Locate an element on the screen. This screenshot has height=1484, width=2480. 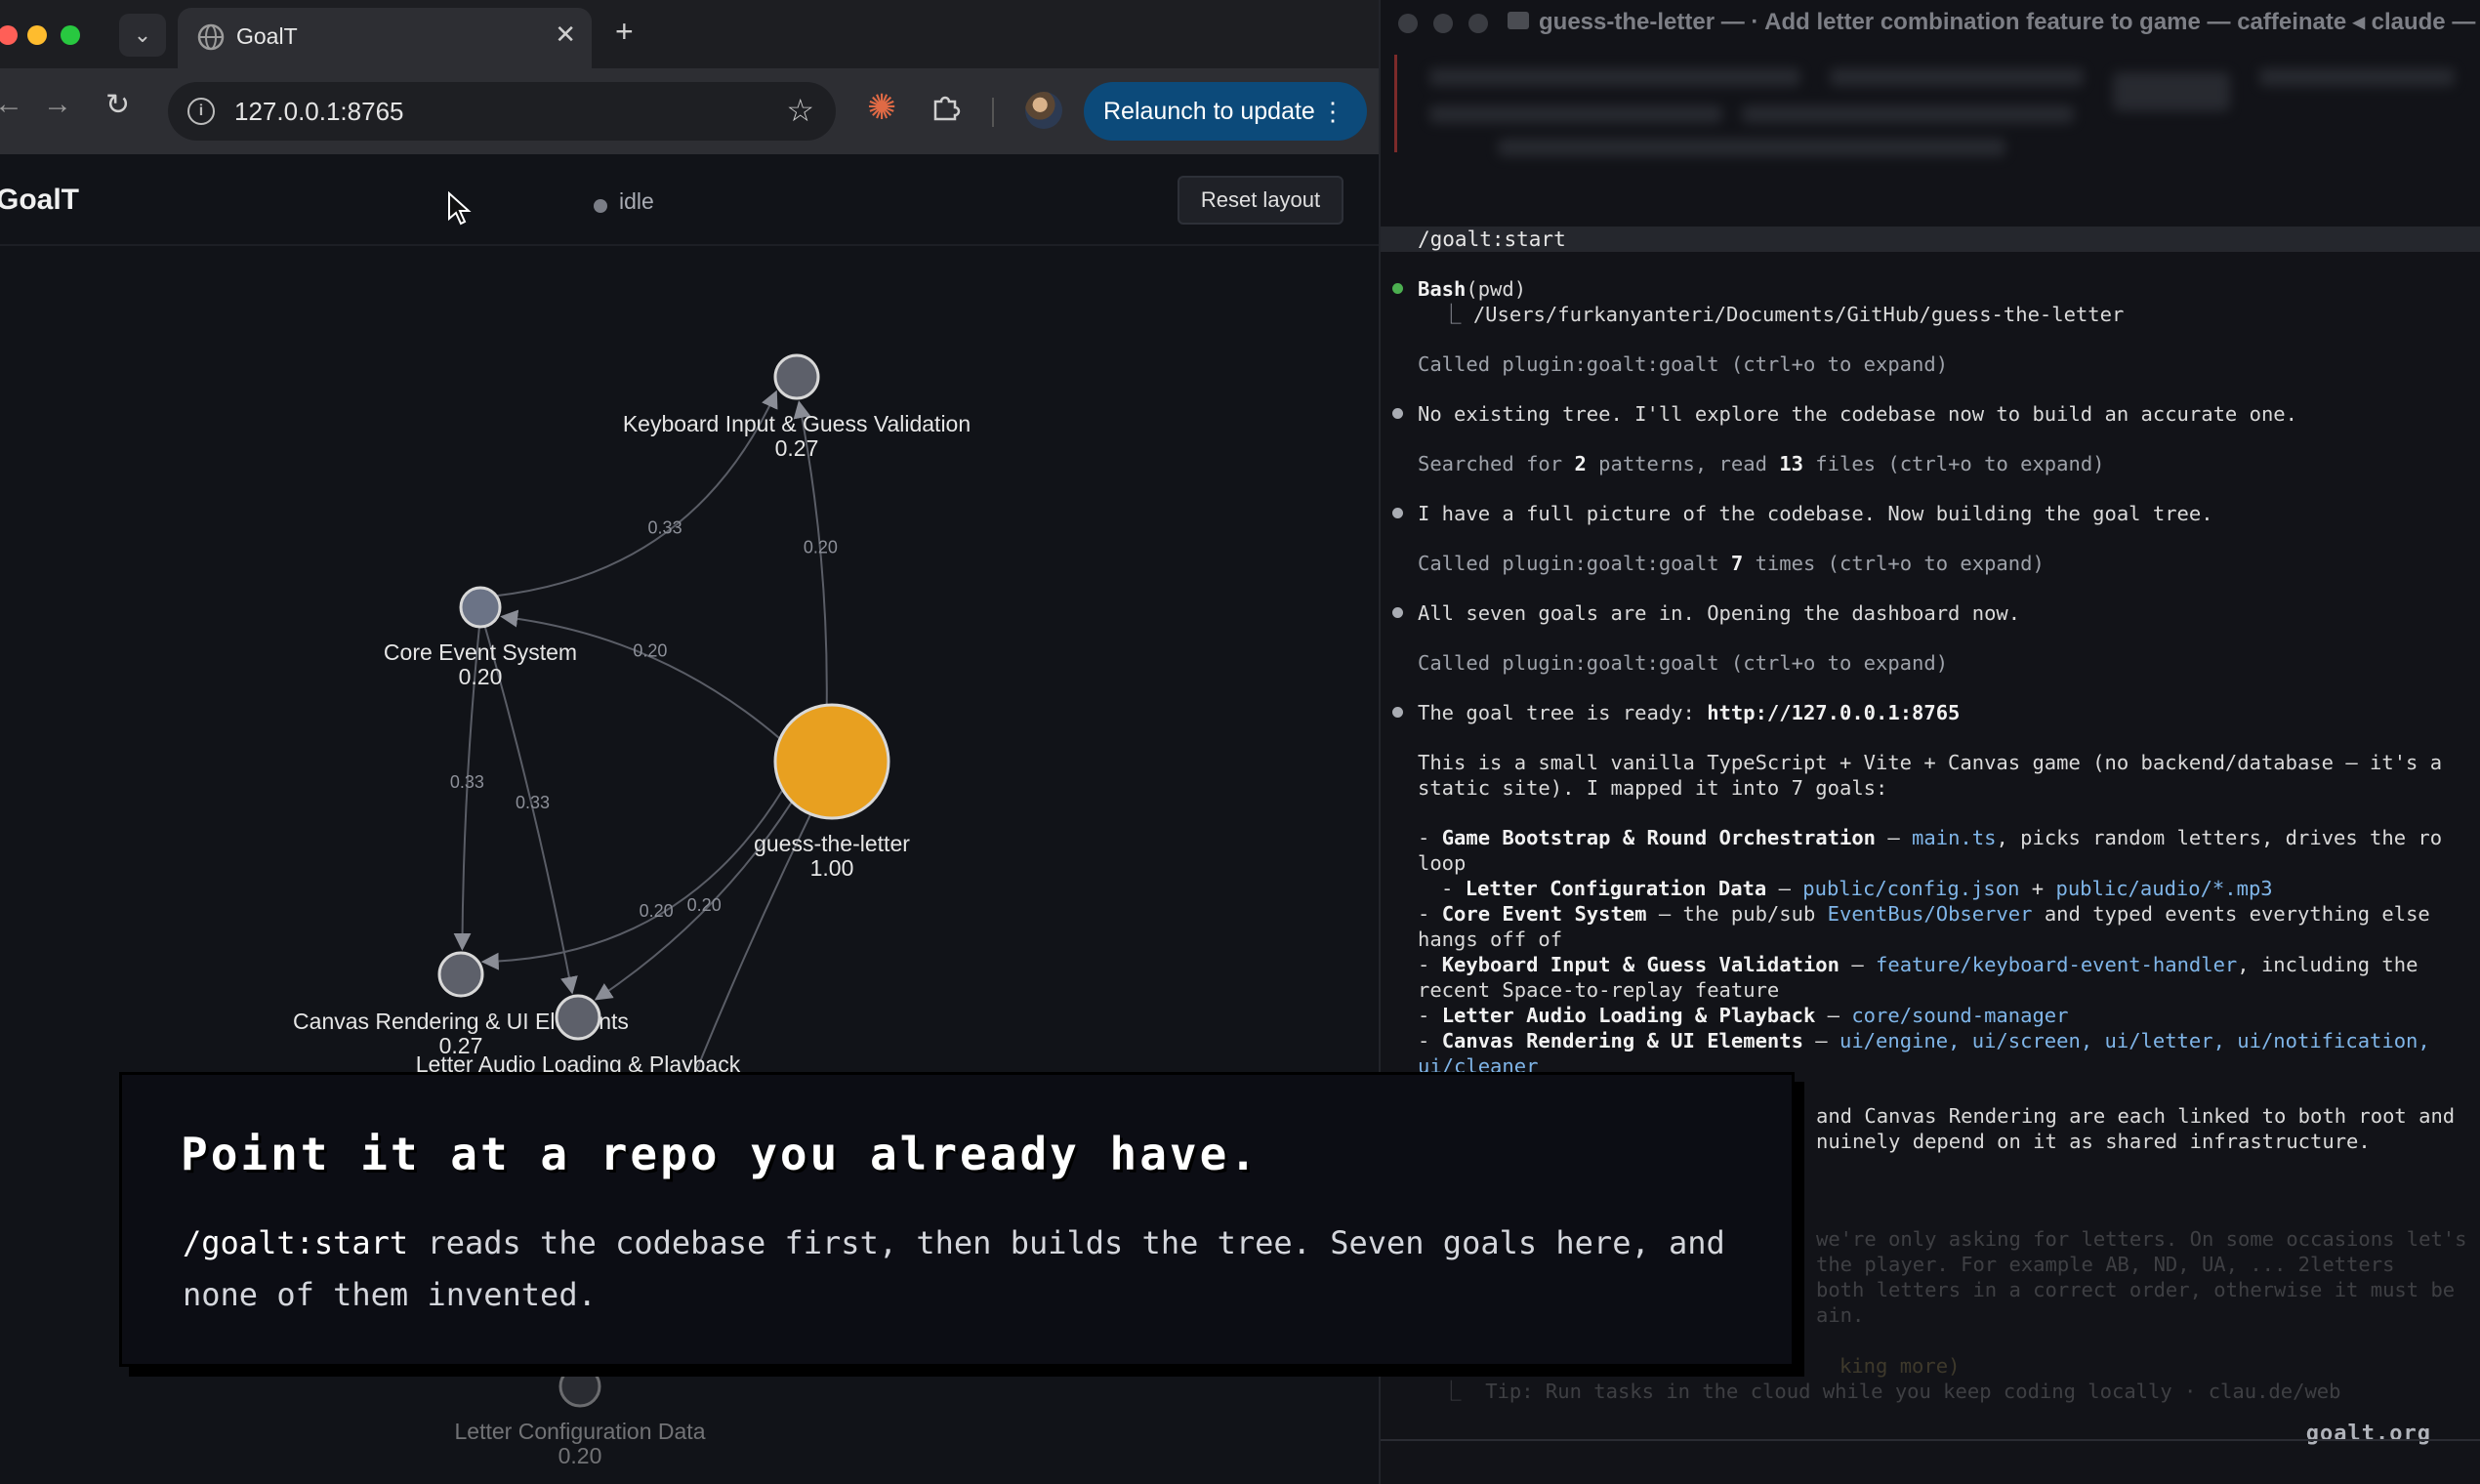
terminal-close-button is located at coordinates (1408, 23).